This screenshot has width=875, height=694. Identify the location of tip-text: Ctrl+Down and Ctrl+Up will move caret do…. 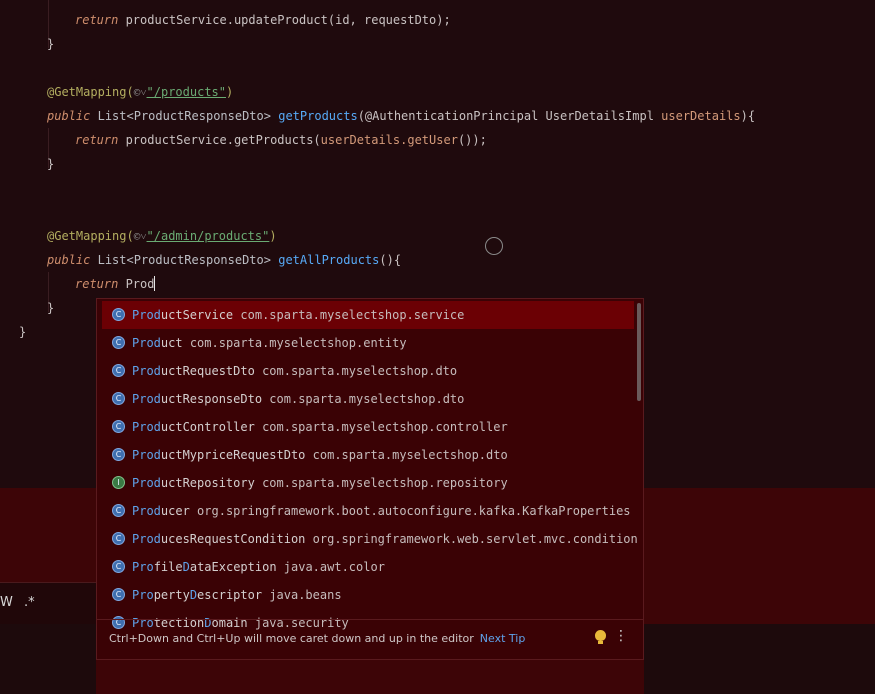
(317, 638).